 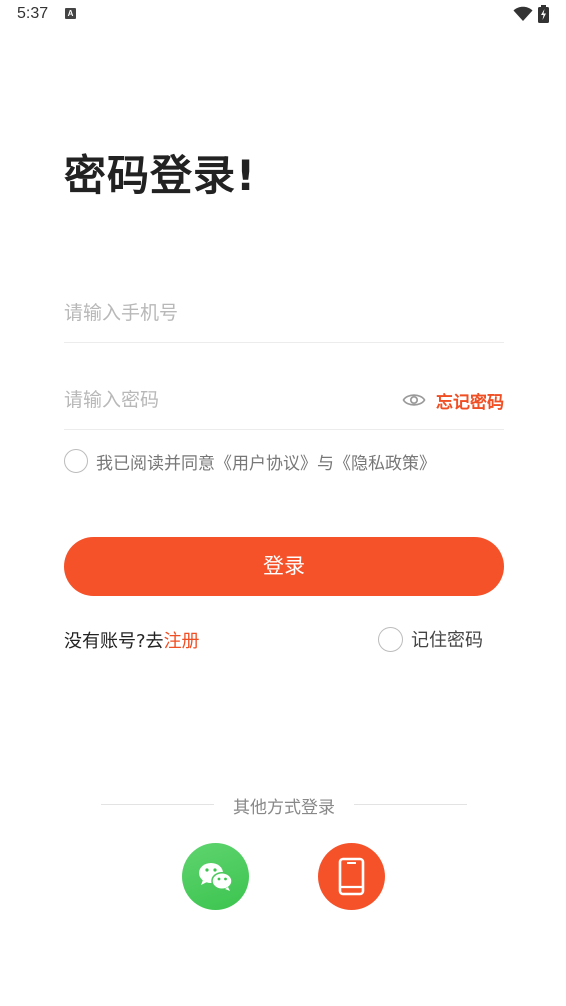 I want to click on status-time: 5:37, so click(x=33, y=13).